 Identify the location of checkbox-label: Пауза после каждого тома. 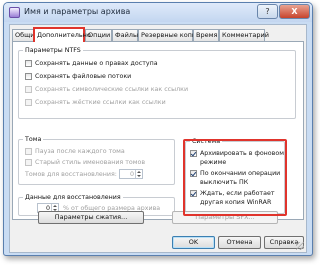
(80, 151).